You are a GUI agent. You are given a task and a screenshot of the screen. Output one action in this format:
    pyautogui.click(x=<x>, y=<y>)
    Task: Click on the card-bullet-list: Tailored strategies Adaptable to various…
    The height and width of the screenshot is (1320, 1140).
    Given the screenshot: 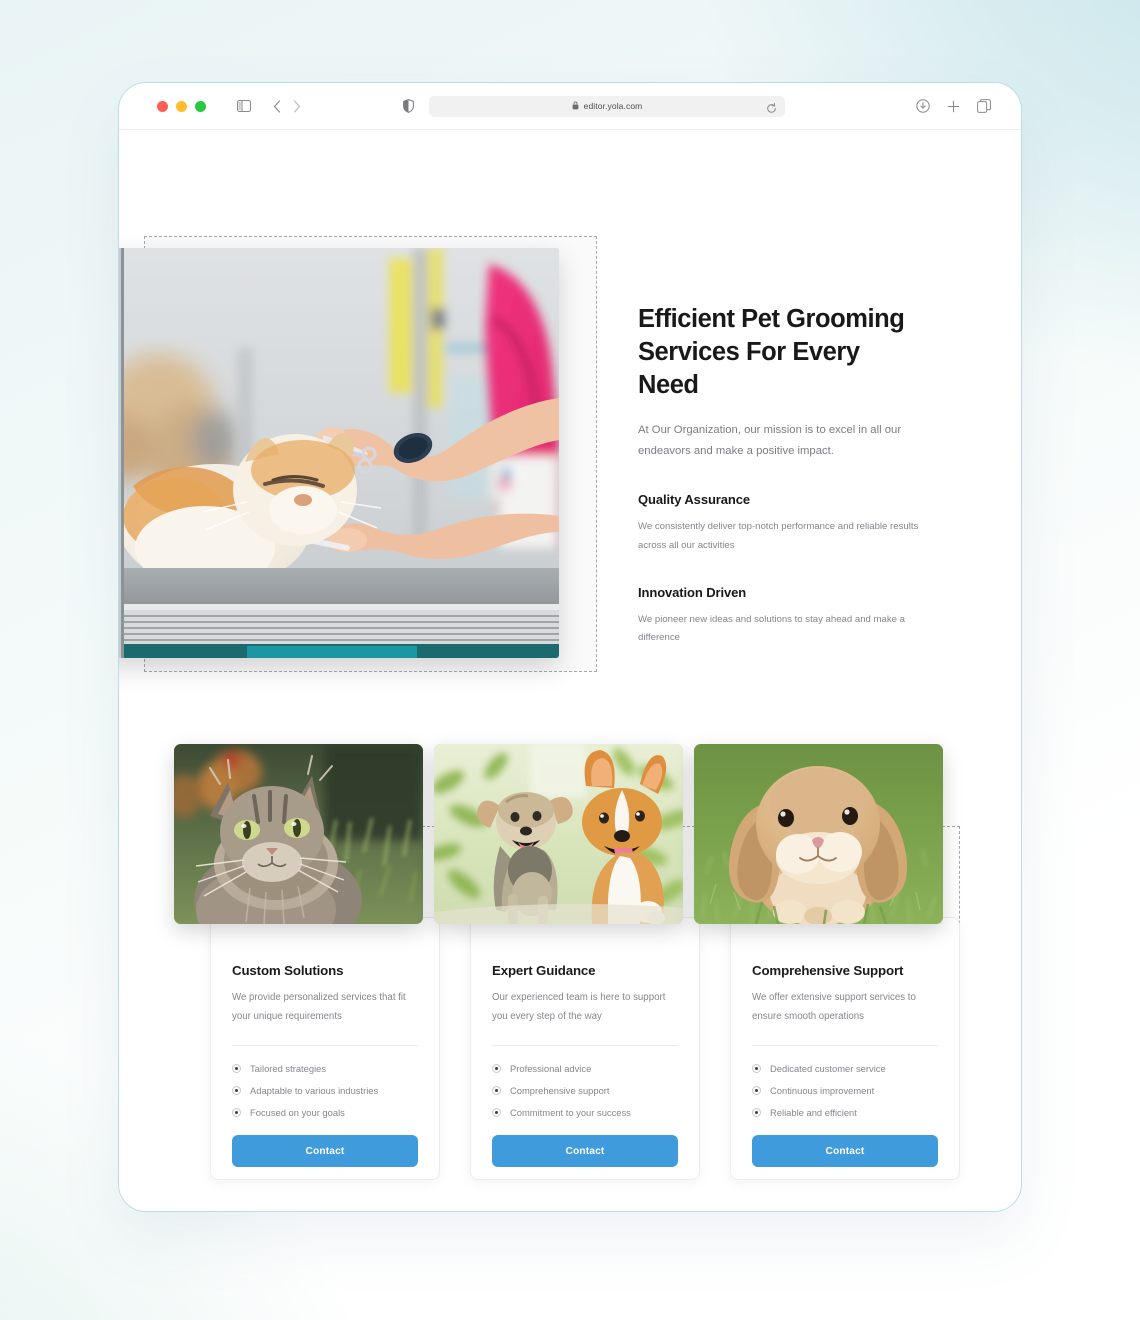 What is the action you would take?
    pyautogui.click(x=325, y=1090)
    